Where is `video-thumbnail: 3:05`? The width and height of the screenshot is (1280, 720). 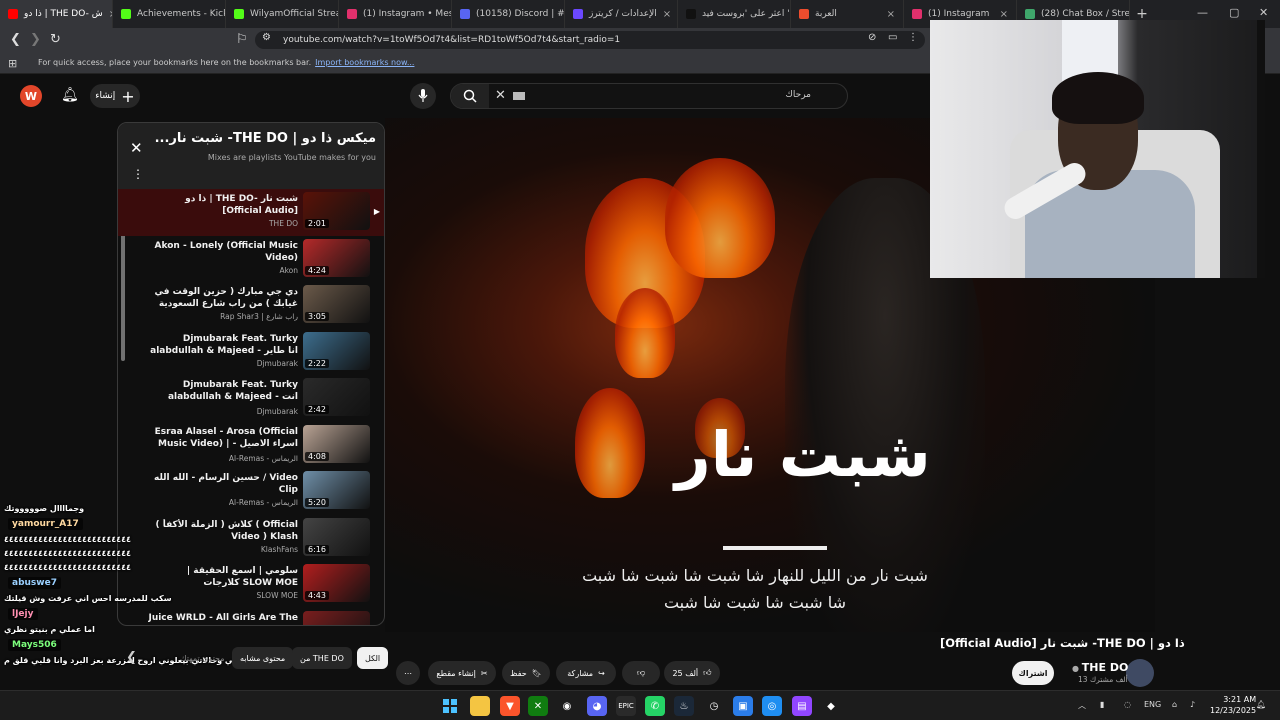
video-thumbnail: 3:05 is located at coordinates (336, 304).